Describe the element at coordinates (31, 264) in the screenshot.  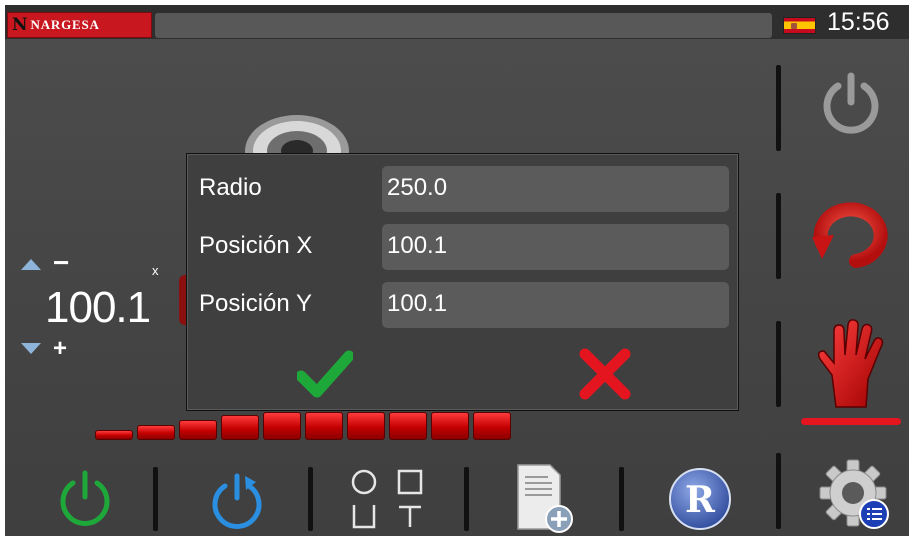
I see `jog-up-arrow-icon` at that location.